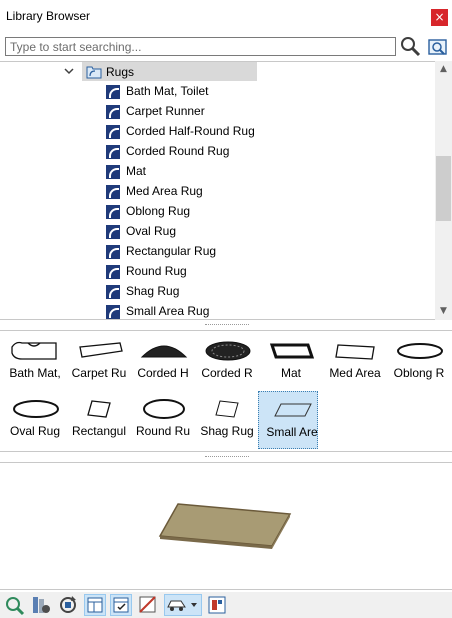 Image resolution: width=452 pixels, height=618 pixels. What do you see at coordinates (288, 362) in the screenshot?
I see `thumbnail-item: Mat` at bounding box center [288, 362].